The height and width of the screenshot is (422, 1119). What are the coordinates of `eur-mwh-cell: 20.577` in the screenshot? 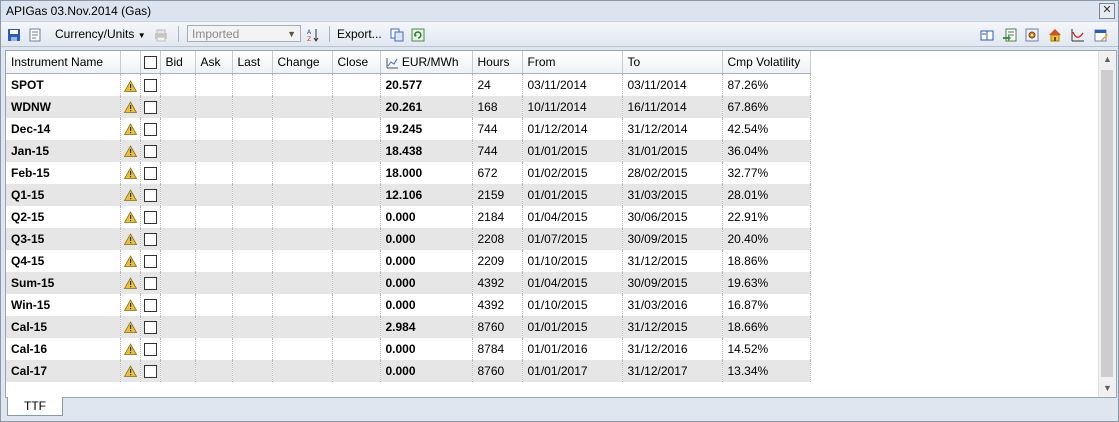 It's located at (426, 84).